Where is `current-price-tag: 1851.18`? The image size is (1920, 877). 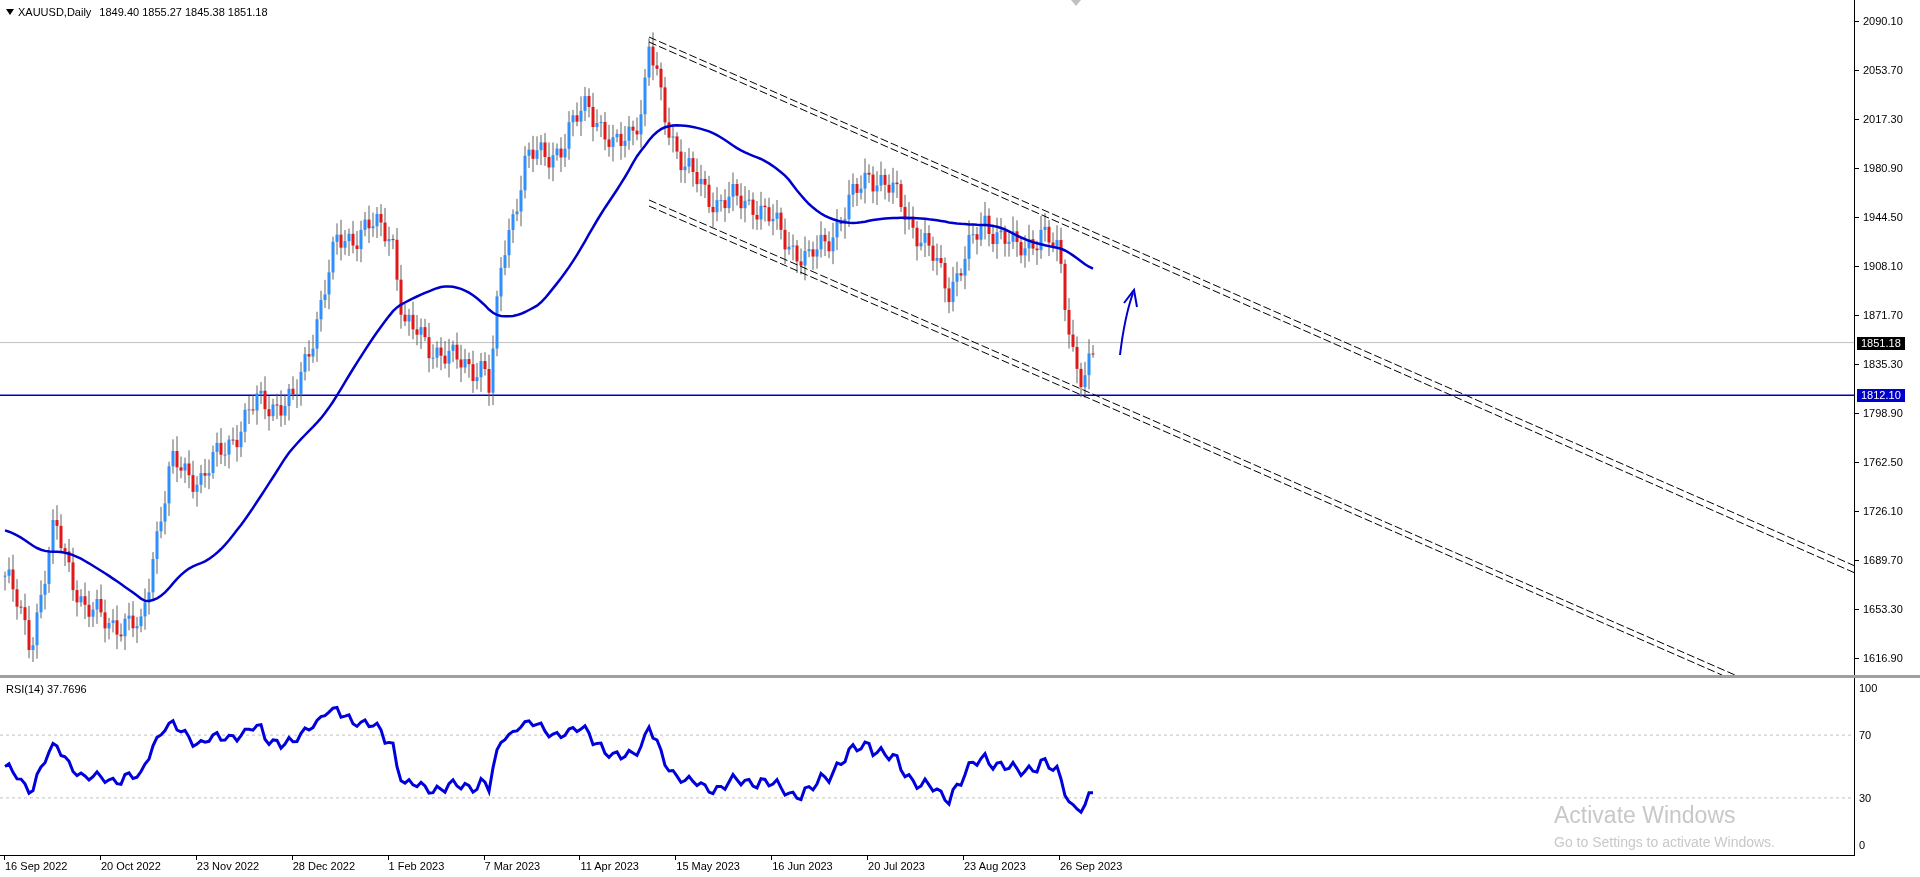
current-price-tag: 1851.18 is located at coordinates (1881, 343).